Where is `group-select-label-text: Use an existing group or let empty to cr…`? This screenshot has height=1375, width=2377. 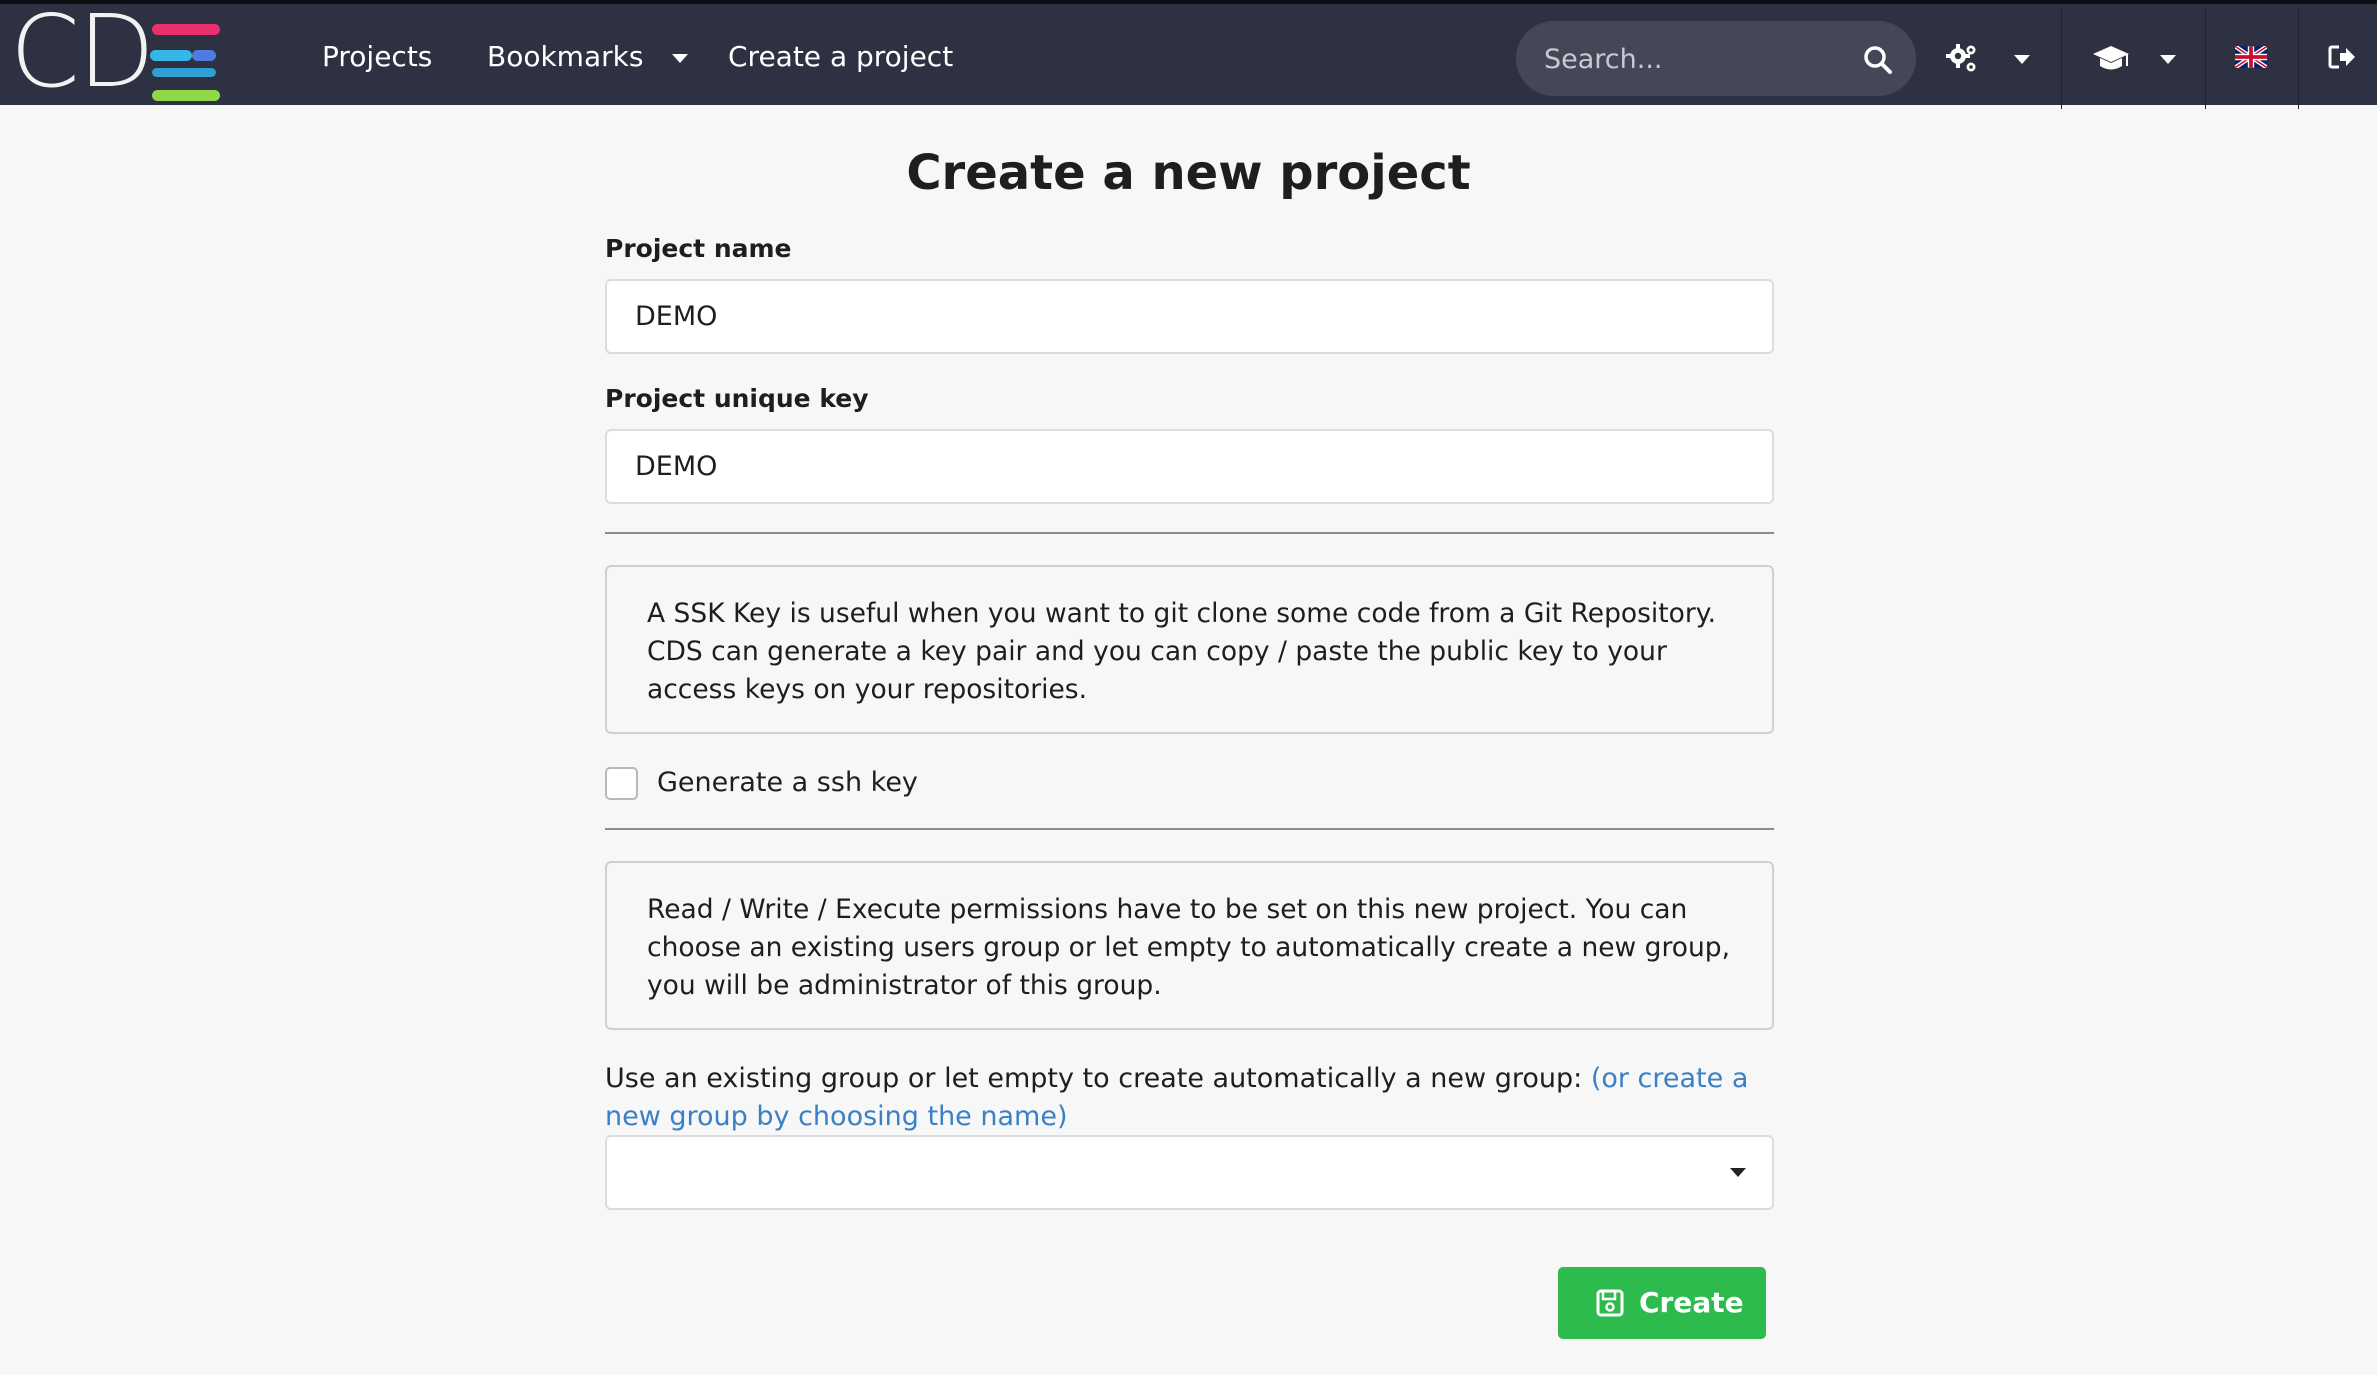 group-select-label-text: Use an existing group or let empty to cr… is located at coordinates (1094, 1078).